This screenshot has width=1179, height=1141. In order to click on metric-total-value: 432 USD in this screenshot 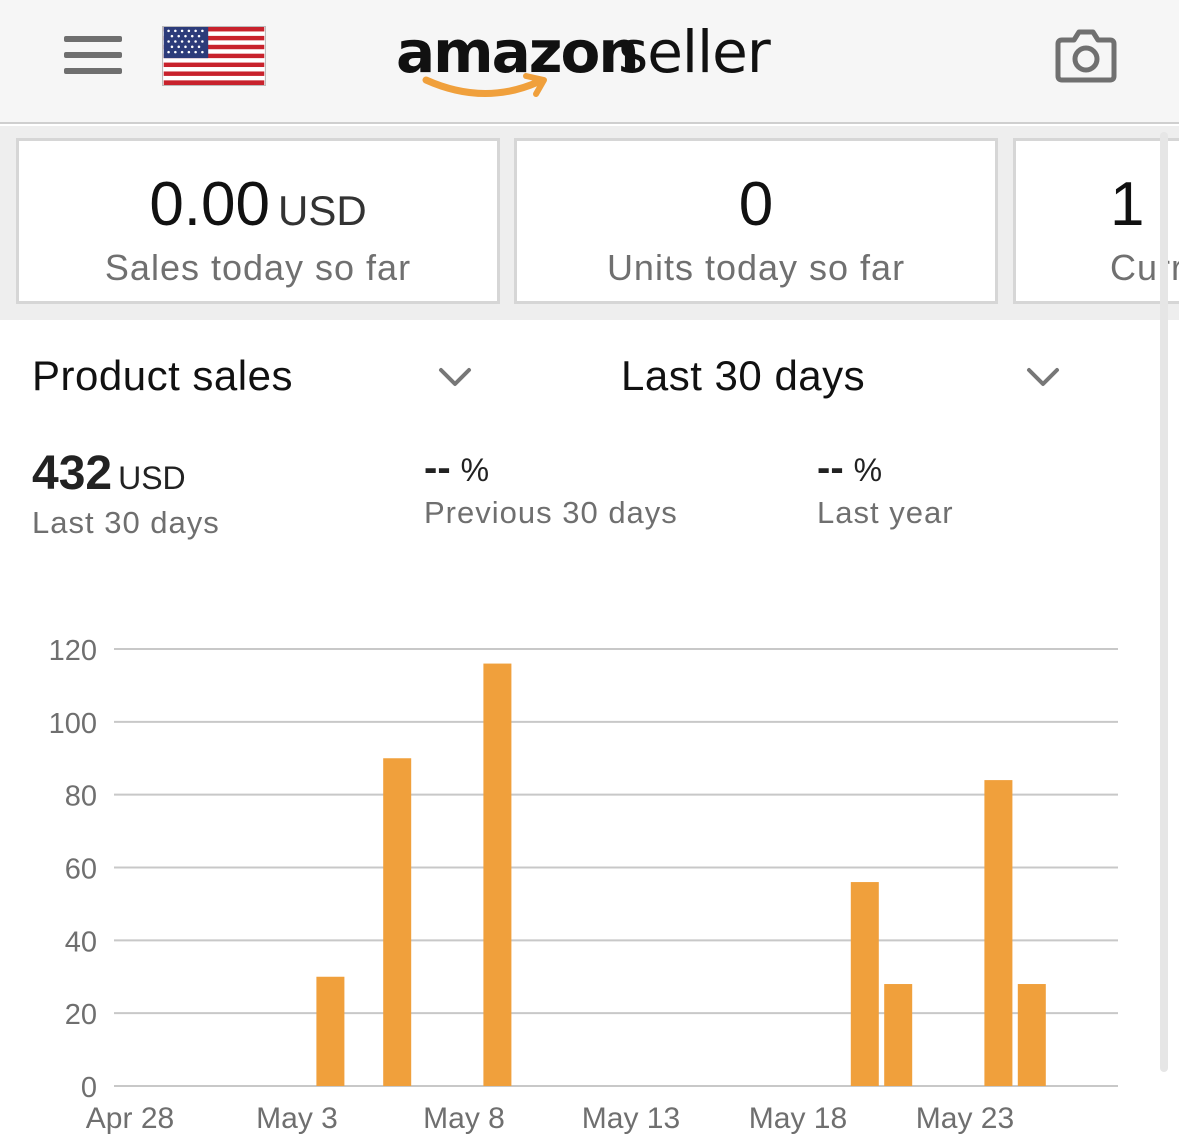, I will do `click(126, 473)`.